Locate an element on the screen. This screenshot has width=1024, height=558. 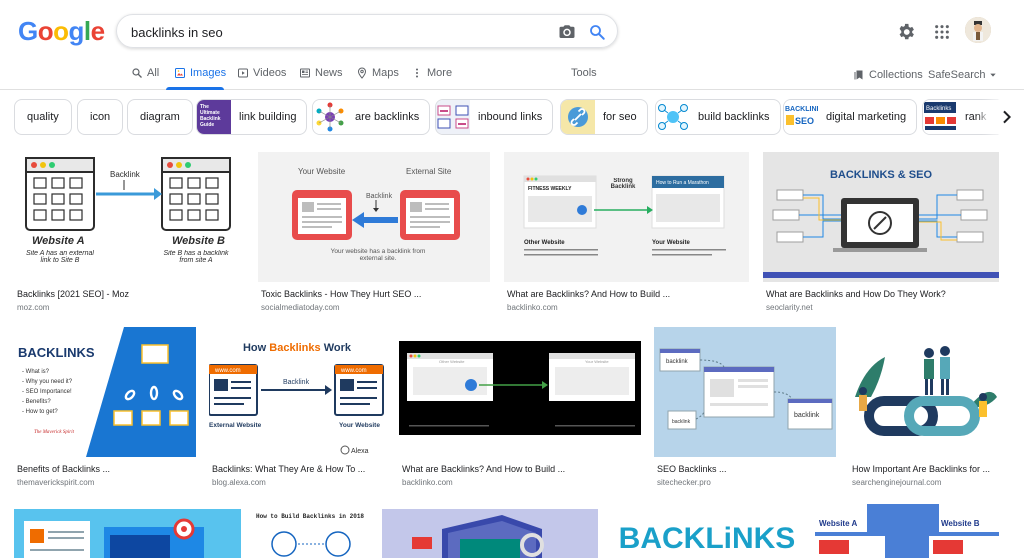
result-image: How to Build Backlinks in 2018 is located at coordinates (311, 531).